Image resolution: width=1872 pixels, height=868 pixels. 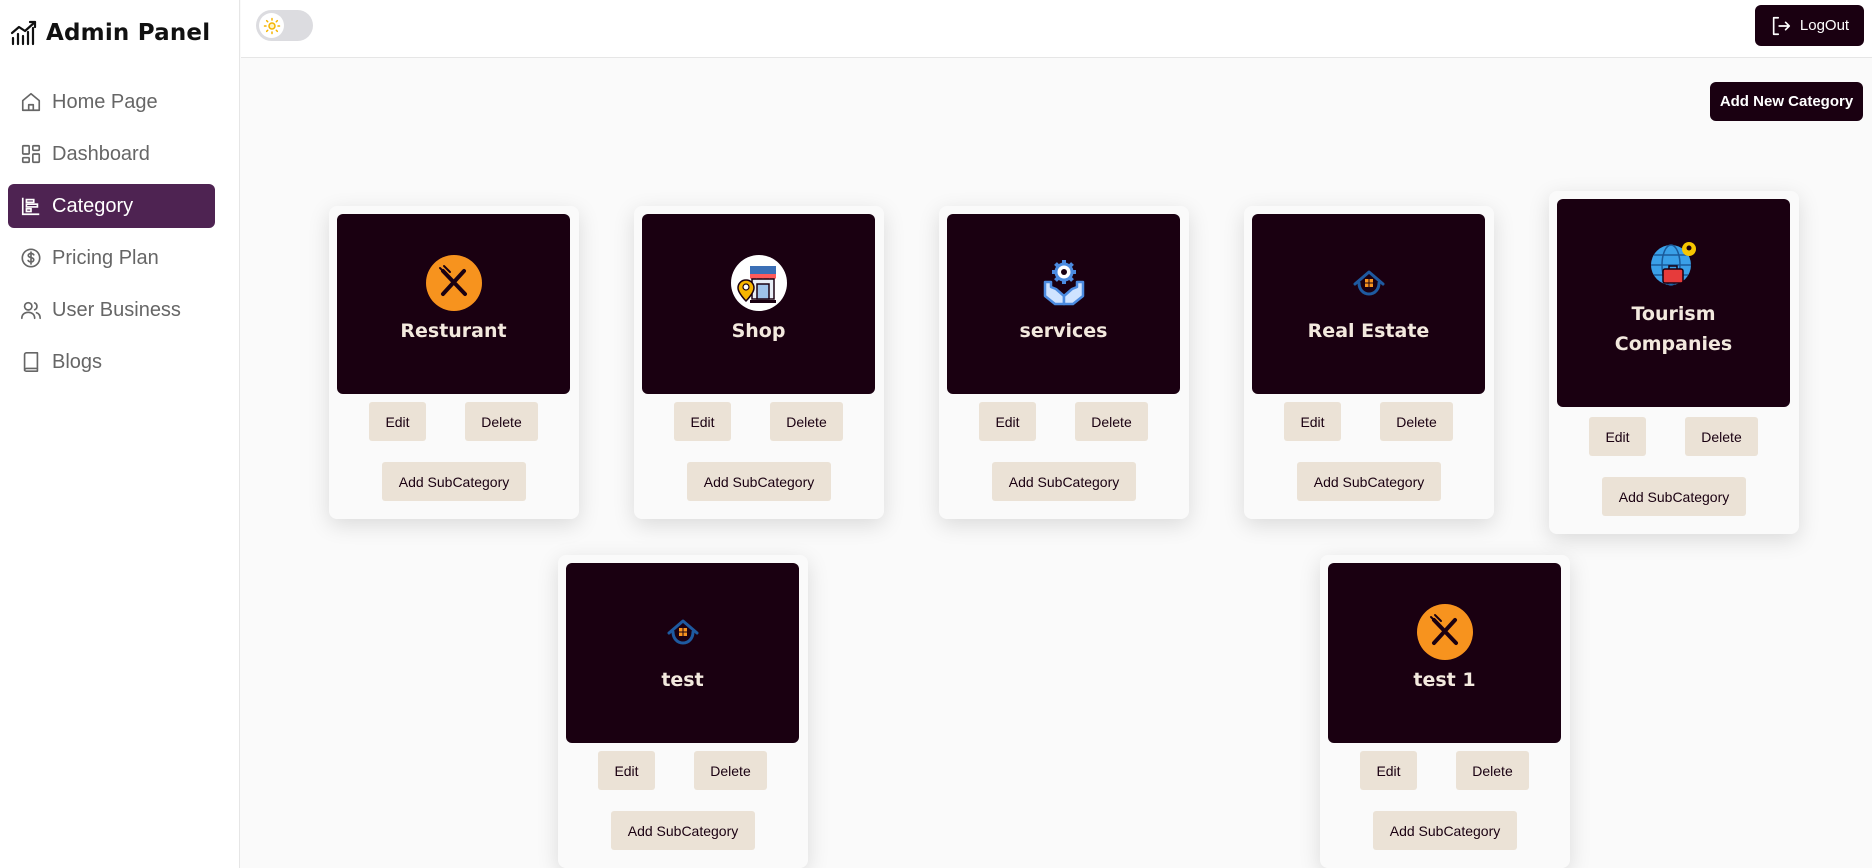 What do you see at coordinates (1064, 283) in the screenshot?
I see `gear-hands-icon` at bounding box center [1064, 283].